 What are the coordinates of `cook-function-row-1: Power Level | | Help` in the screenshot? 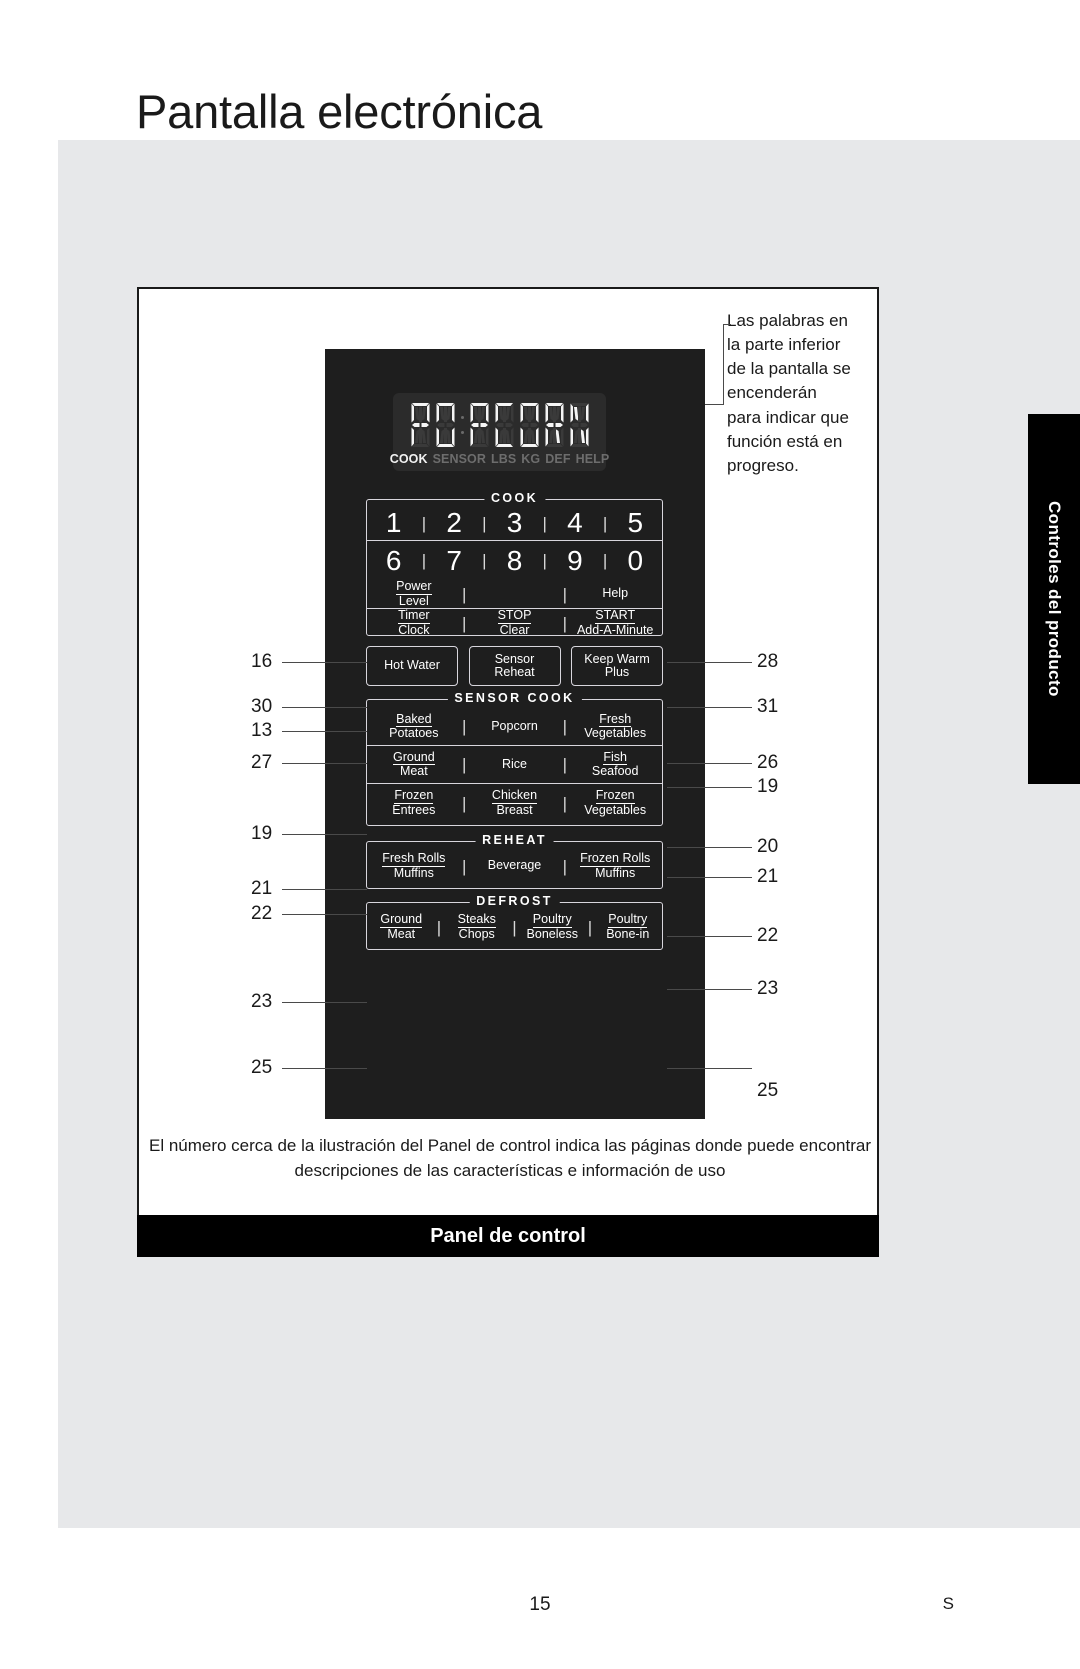 It's located at (514, 594).